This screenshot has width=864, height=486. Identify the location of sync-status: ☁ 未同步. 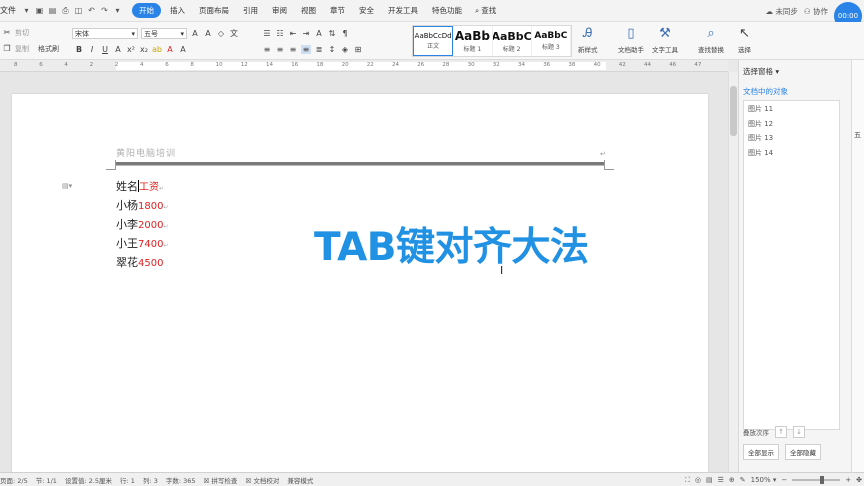
(782, 11).